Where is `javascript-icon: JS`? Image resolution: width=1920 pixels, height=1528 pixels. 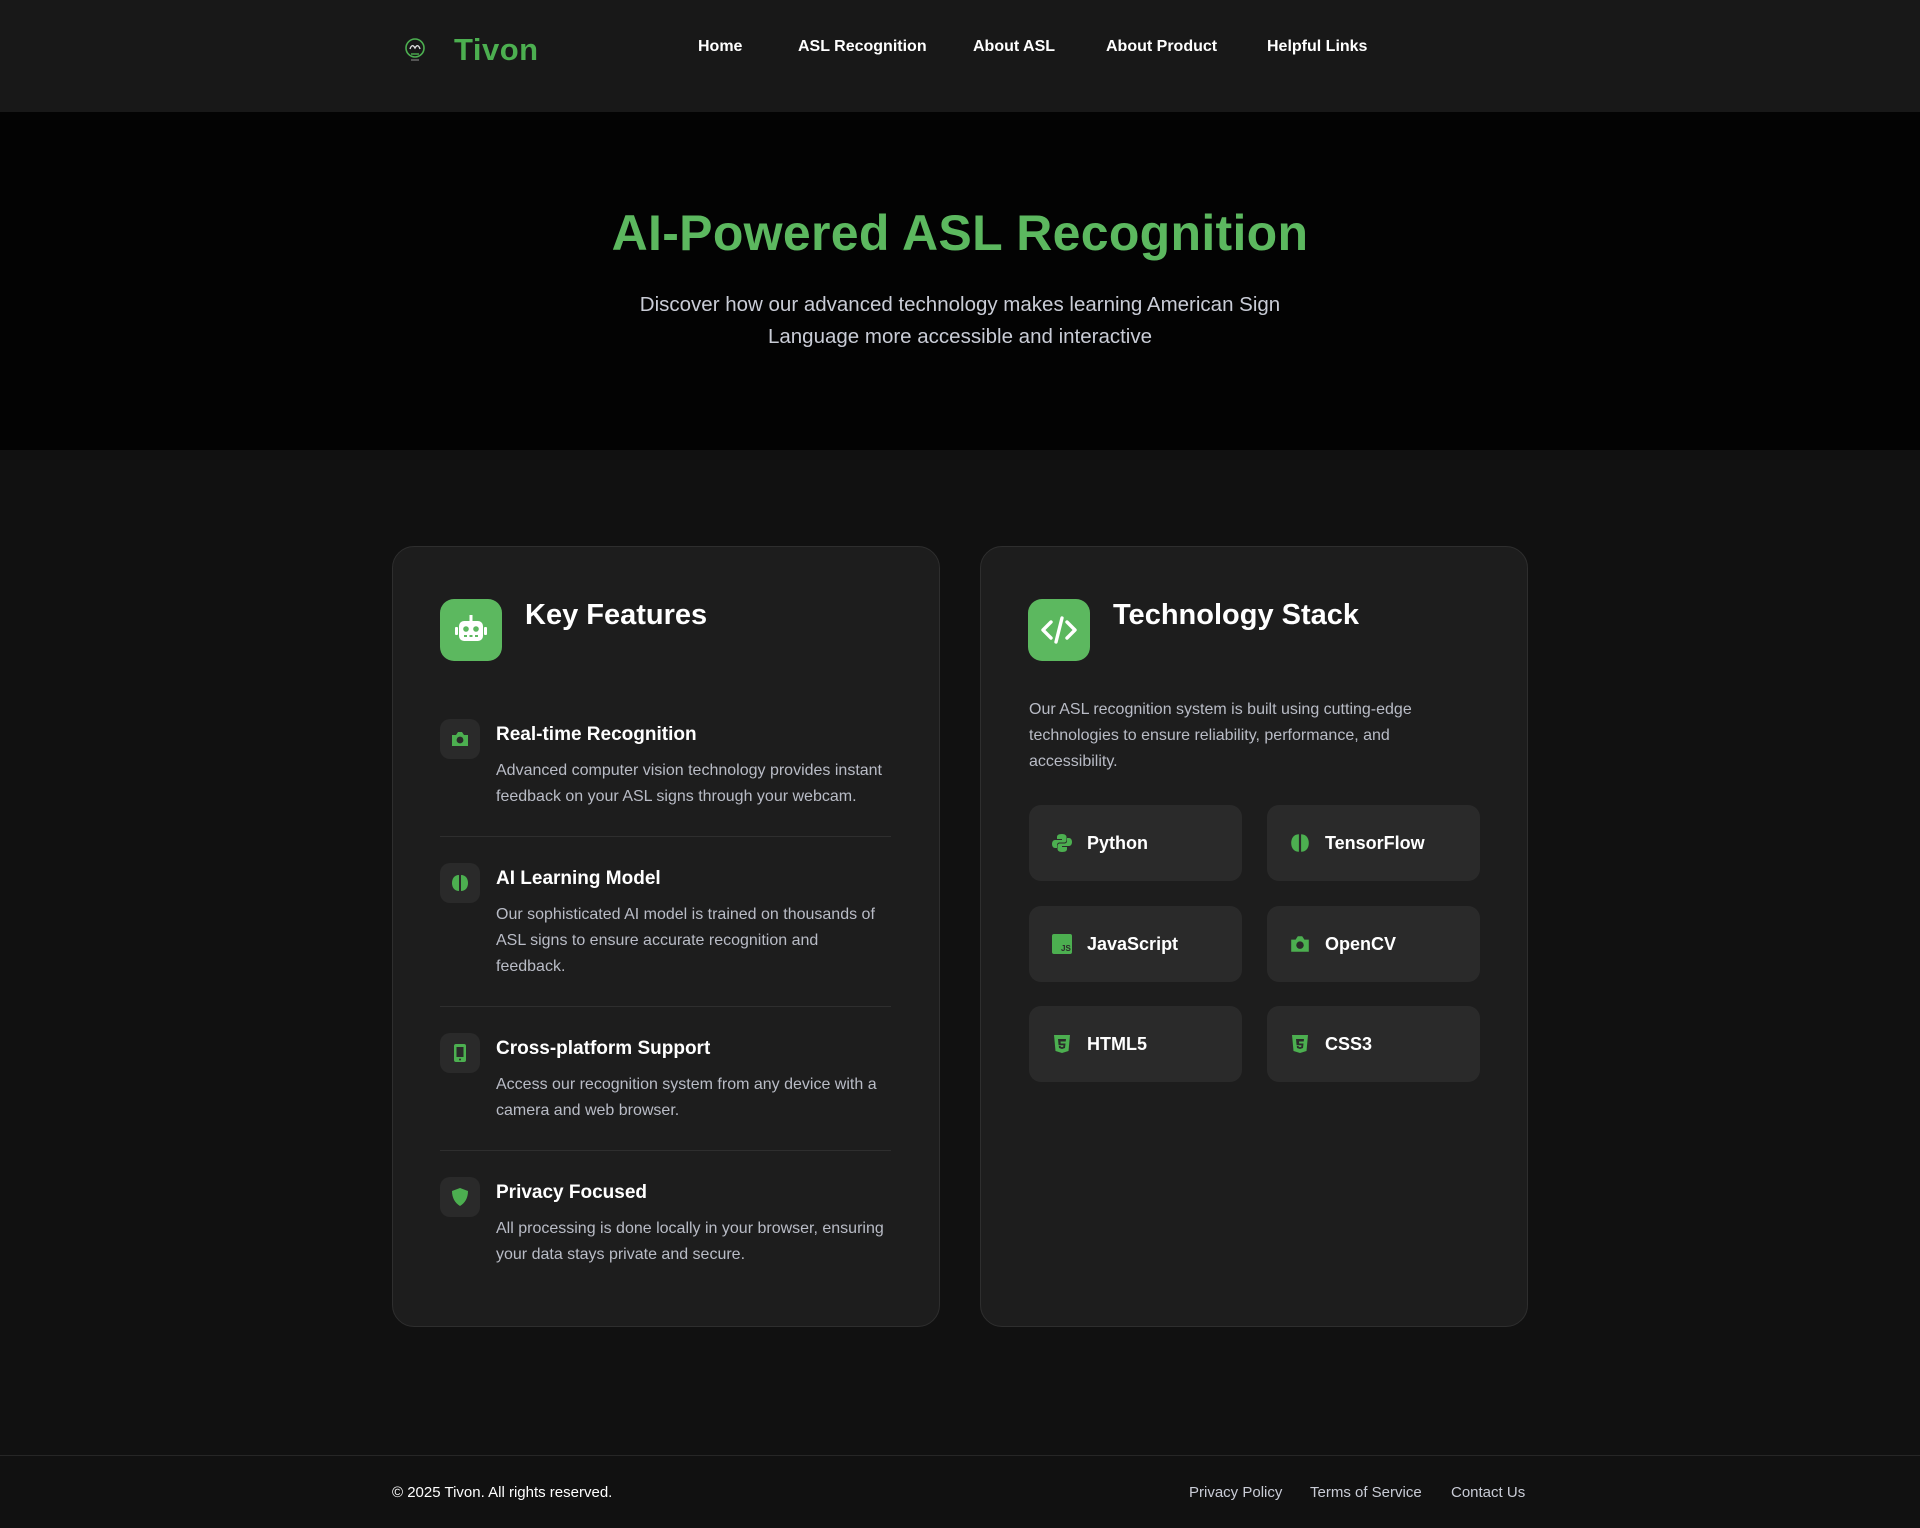
javascript-icon: JS is located at coordinates (1062, 944).